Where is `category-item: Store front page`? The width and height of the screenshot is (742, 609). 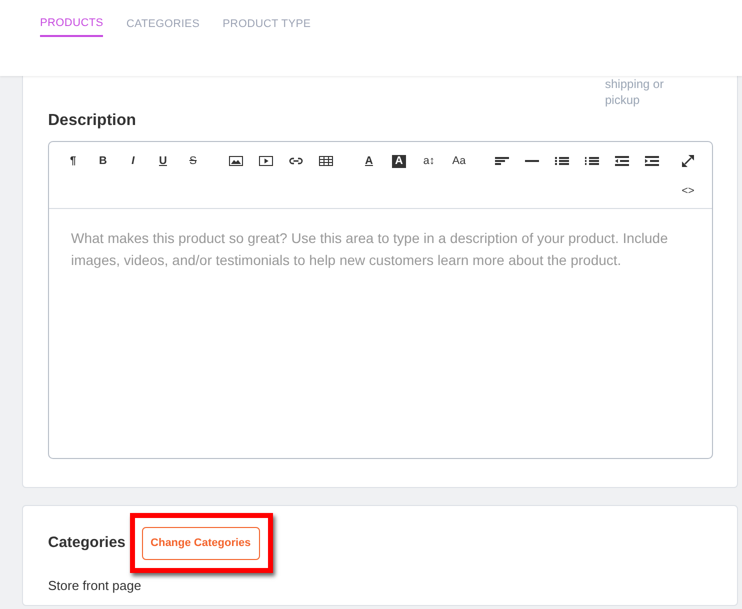
category-item: Store front page is located at coordinates (95, 585).